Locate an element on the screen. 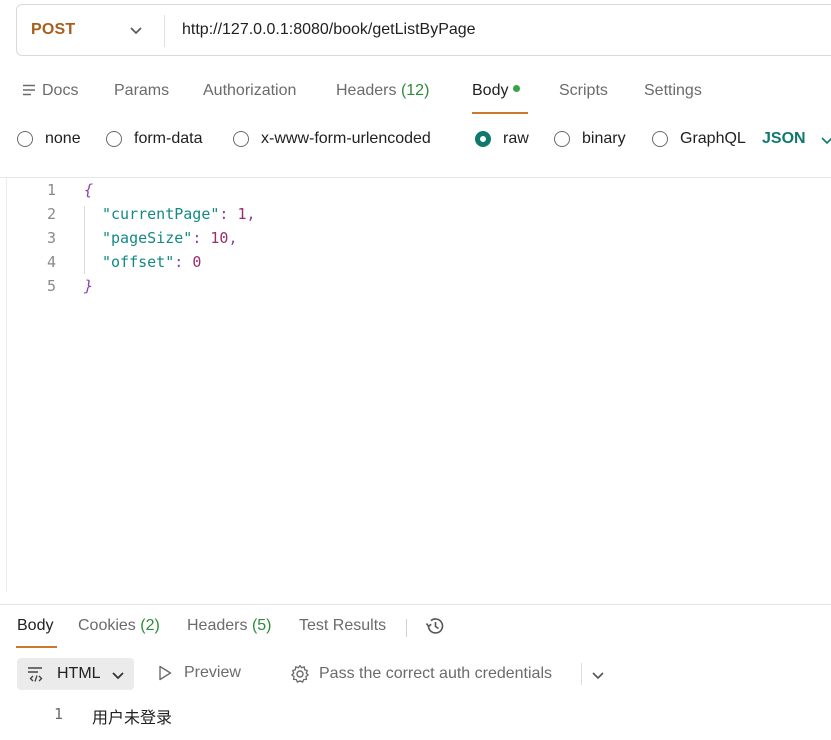  line-number: 2 is located at coordinates (51, 214).